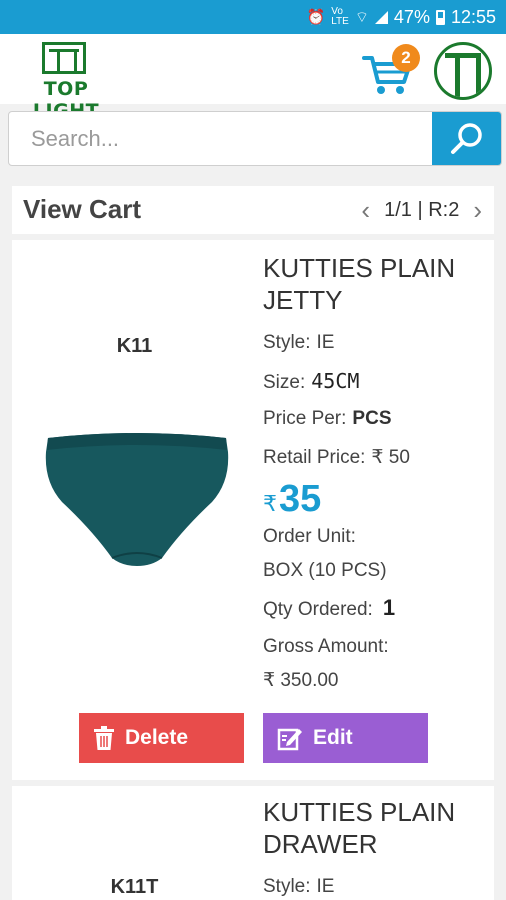  I want to click on alarm-icon: ⏰, so click(316, 17).